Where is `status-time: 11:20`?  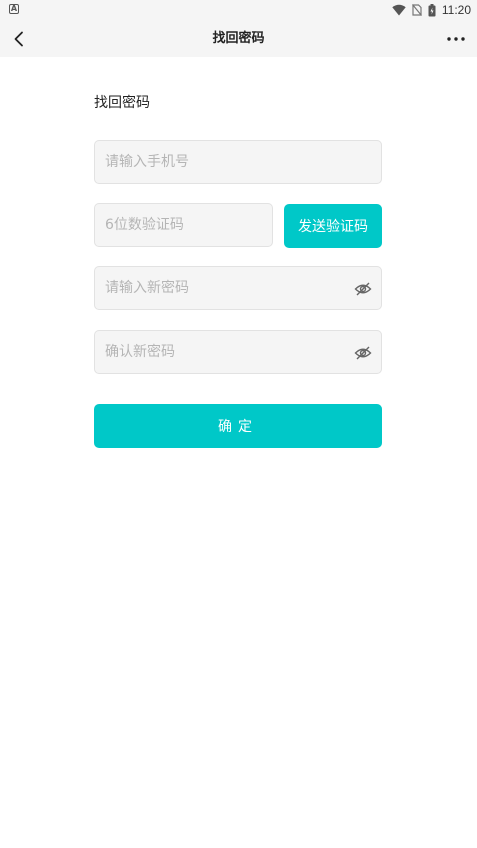
status-time: 11:20 is located at coordinates (456, 10).